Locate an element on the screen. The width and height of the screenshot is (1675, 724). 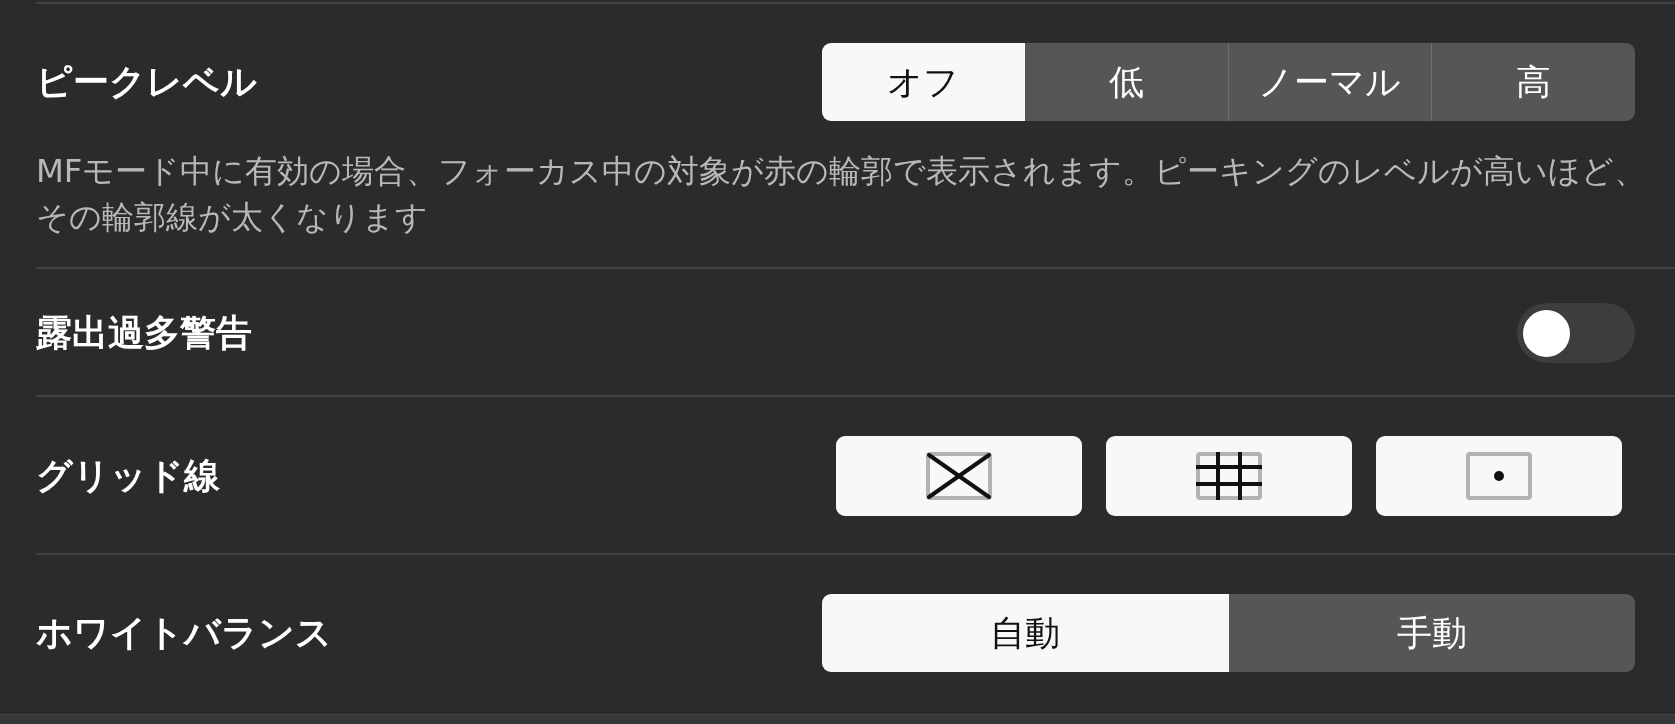
segment-option: 自動 is located at coordinates (1025, 633).